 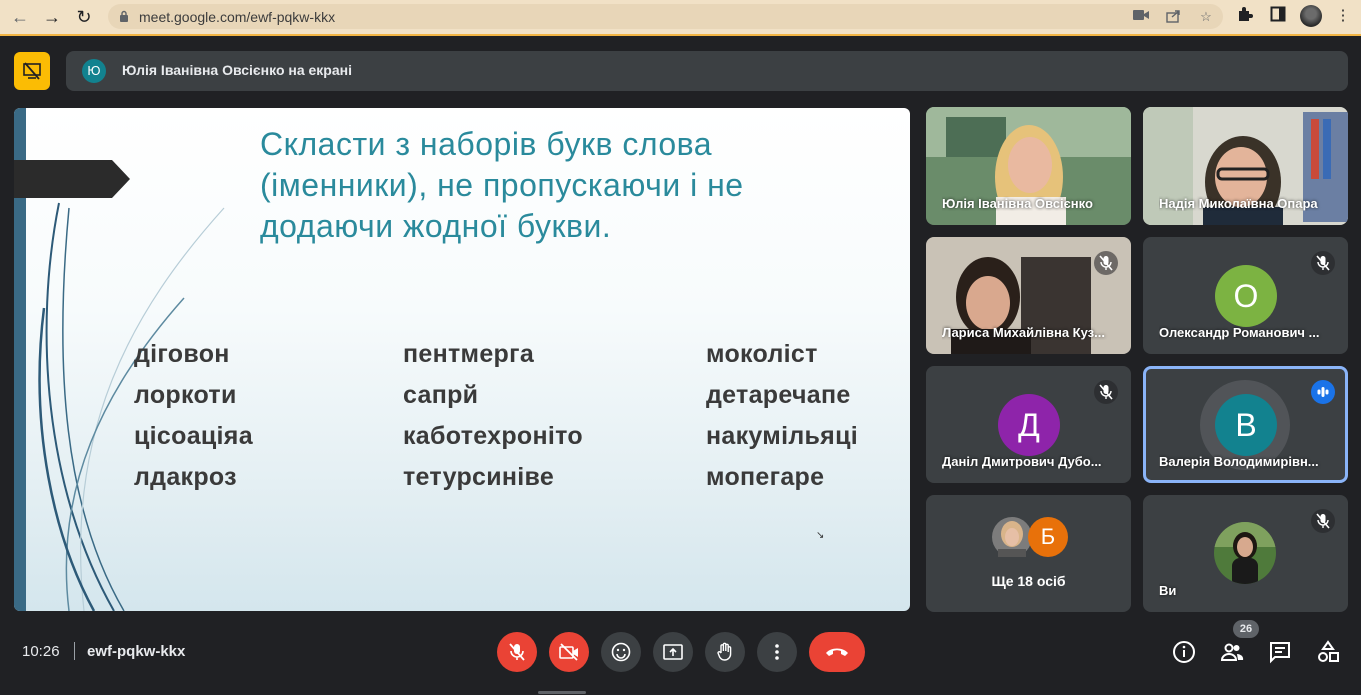 I want to click on url-text: meet.google.com/ewf-pqkw-kkx, so click(x=237, y=17).